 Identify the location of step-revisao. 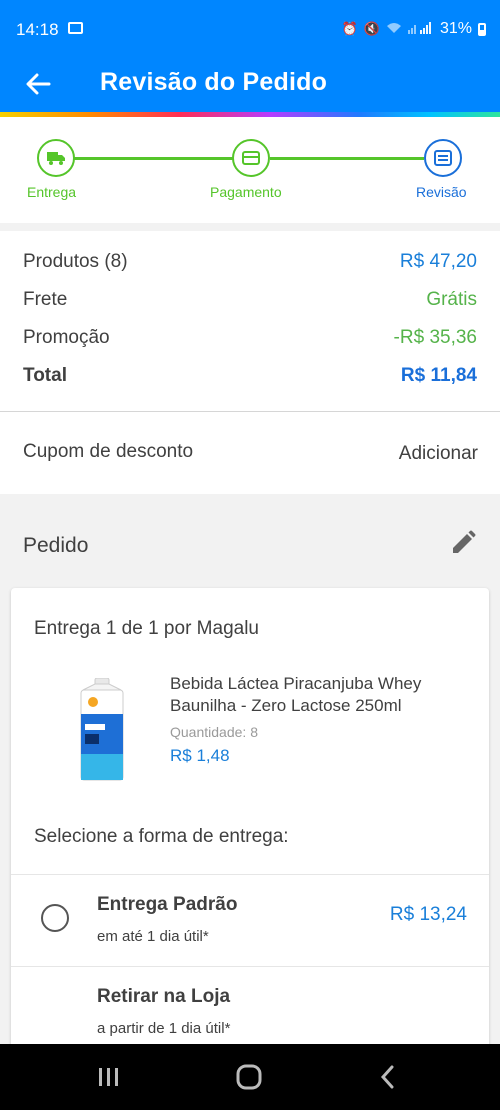
(443, 158).